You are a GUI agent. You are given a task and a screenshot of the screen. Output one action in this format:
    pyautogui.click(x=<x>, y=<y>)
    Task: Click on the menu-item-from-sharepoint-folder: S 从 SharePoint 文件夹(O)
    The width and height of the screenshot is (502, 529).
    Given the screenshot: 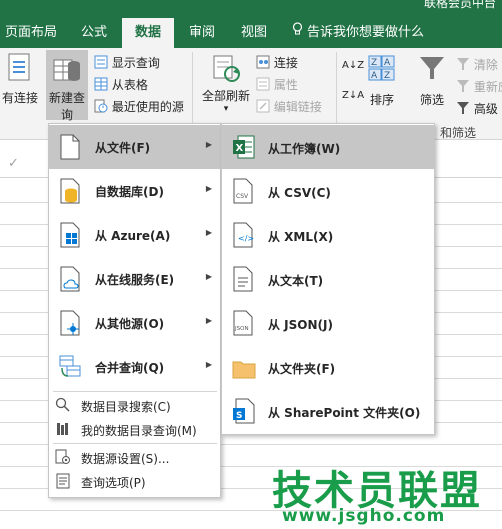 What is the action you would take?
    pyautogui.click(x=328, y=411)
    